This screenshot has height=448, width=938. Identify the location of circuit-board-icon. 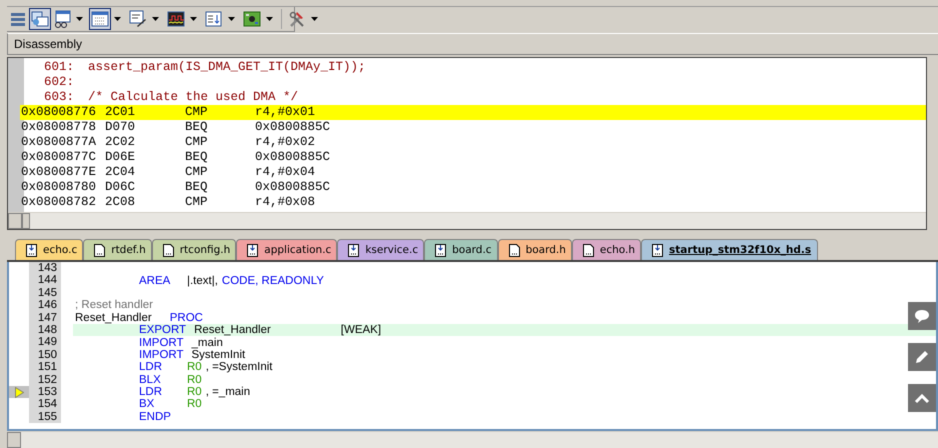
(252, 19).